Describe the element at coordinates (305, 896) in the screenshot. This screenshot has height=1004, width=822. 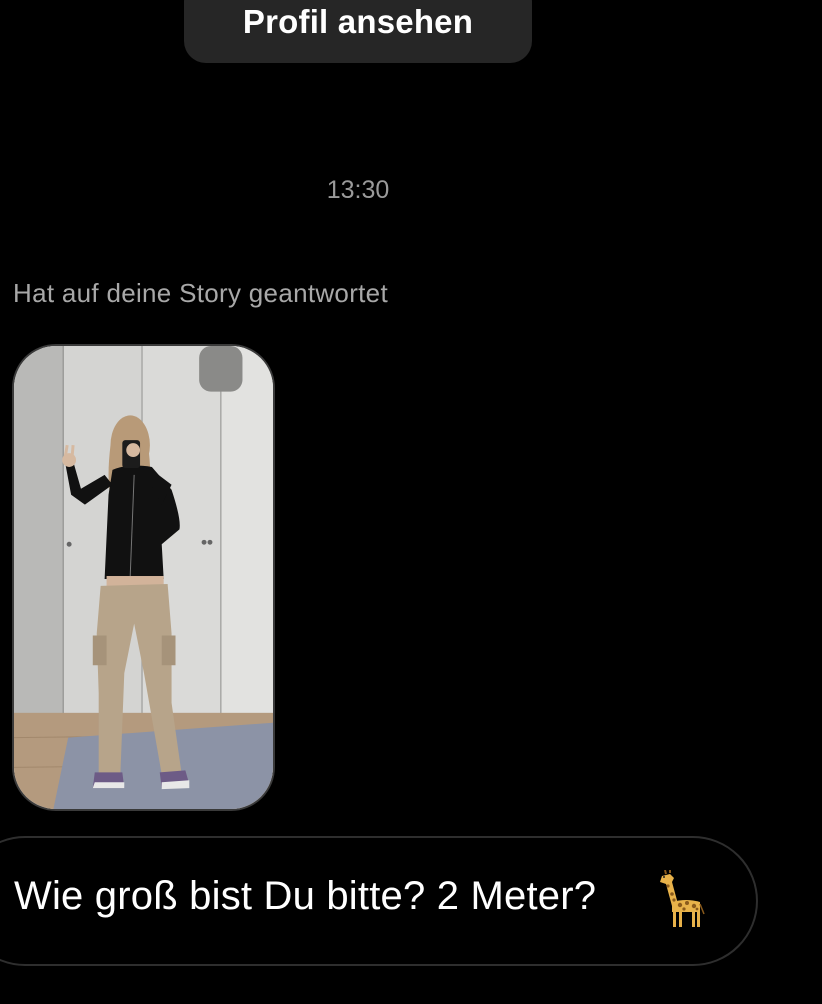
I see `message-text: Wie groß bist Du bitte? 2 Meter?` at that location.